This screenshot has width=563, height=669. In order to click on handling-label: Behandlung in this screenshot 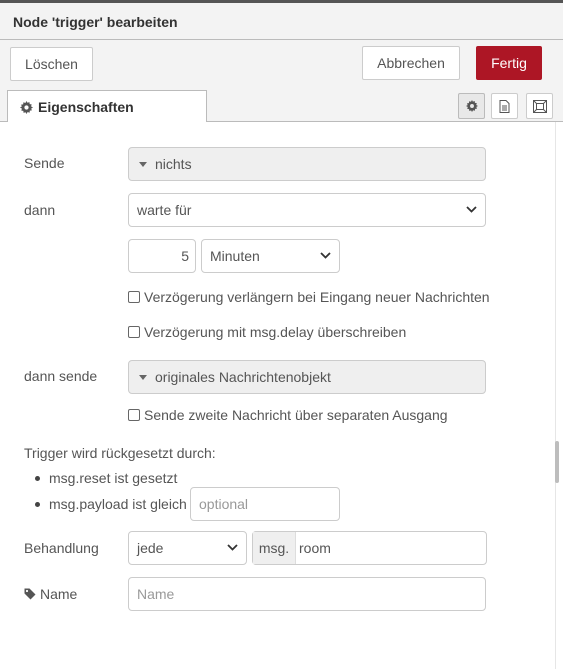, I will do `click(61, 548)`.